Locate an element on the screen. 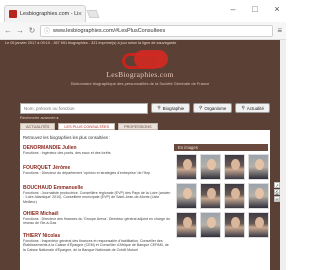 The image size is (320, 270). new-tab-button is located at coordinates (93, 14).